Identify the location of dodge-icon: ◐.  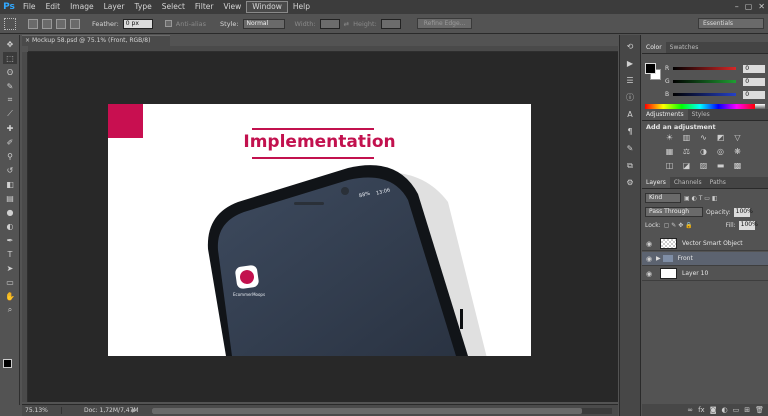
(10, 226).